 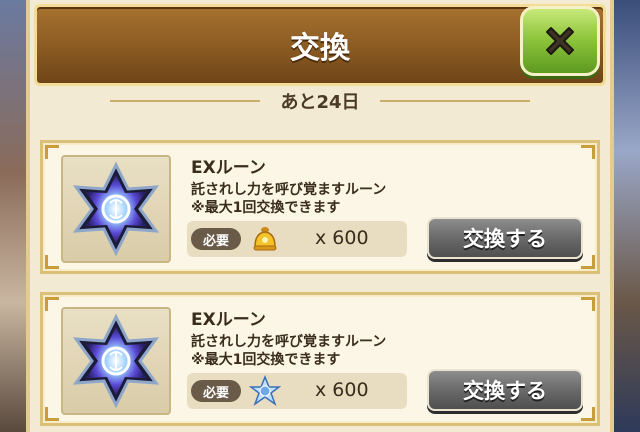 I want to click on blue-crystal-icon, so click(x=265, y=390).